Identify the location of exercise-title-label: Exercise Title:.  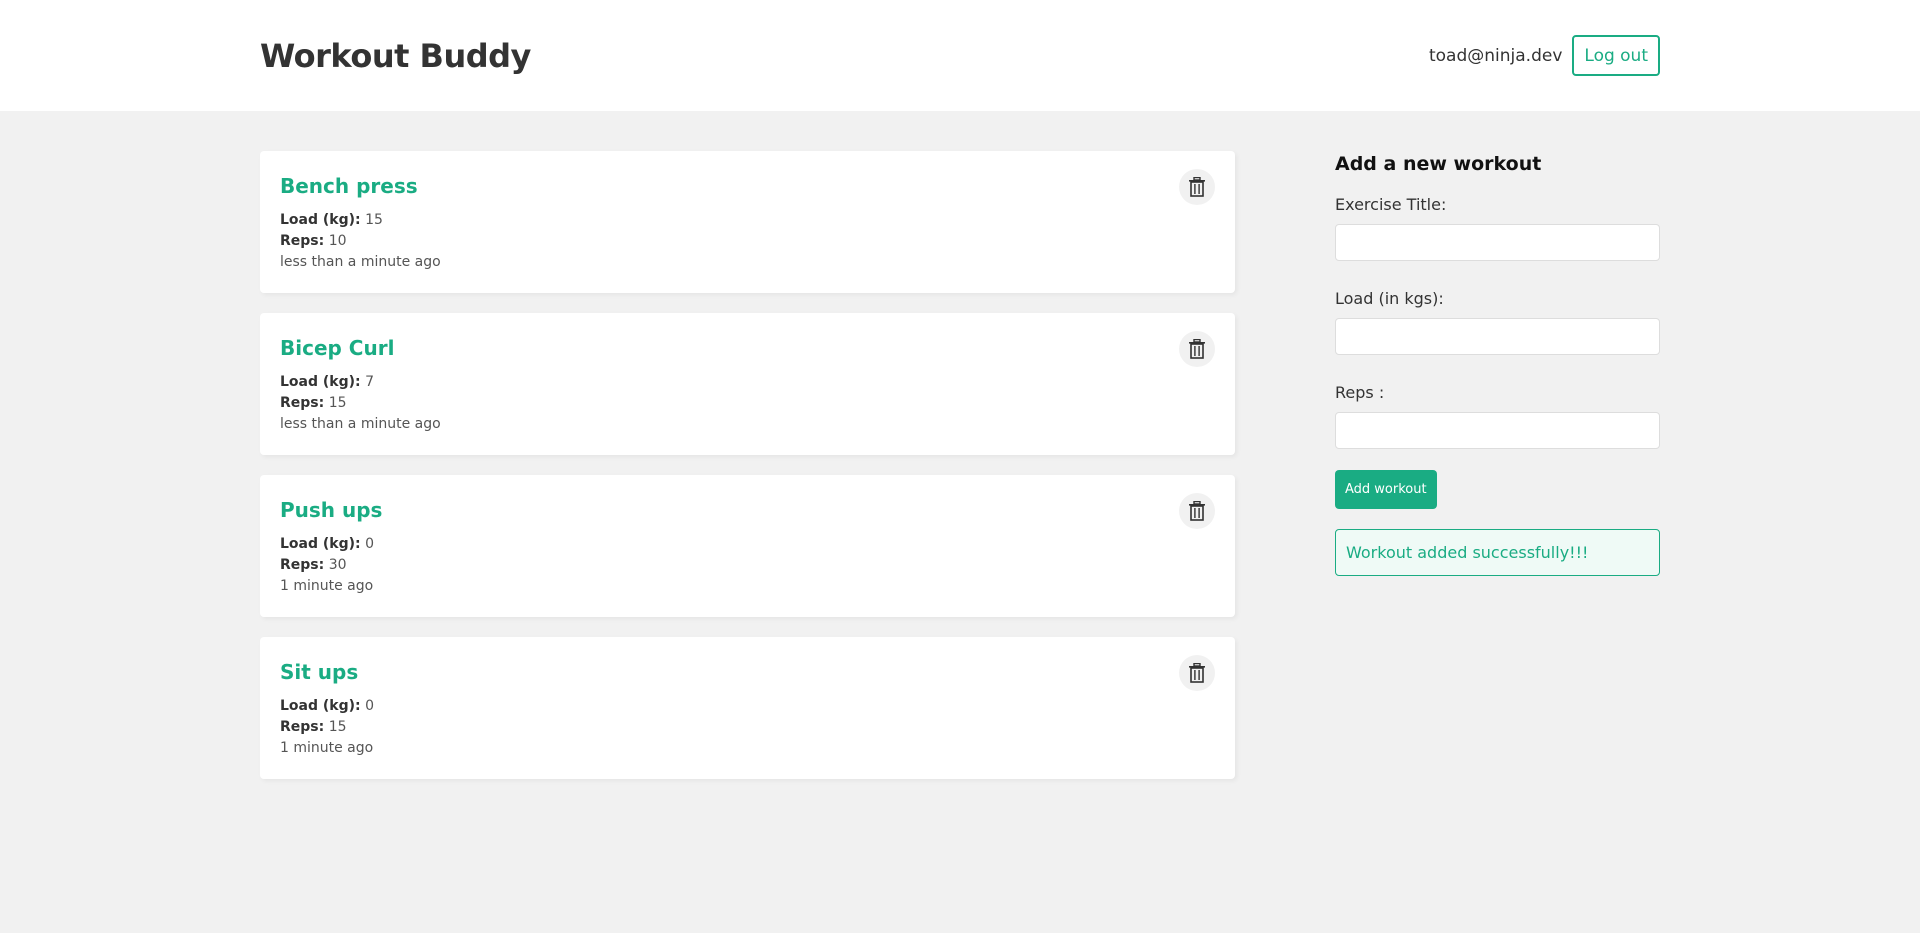
(1391, 204).